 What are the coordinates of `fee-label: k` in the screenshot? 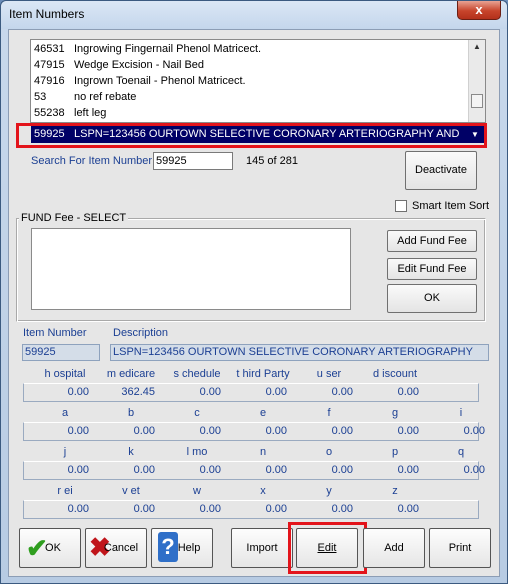 It's located at (131, 452).